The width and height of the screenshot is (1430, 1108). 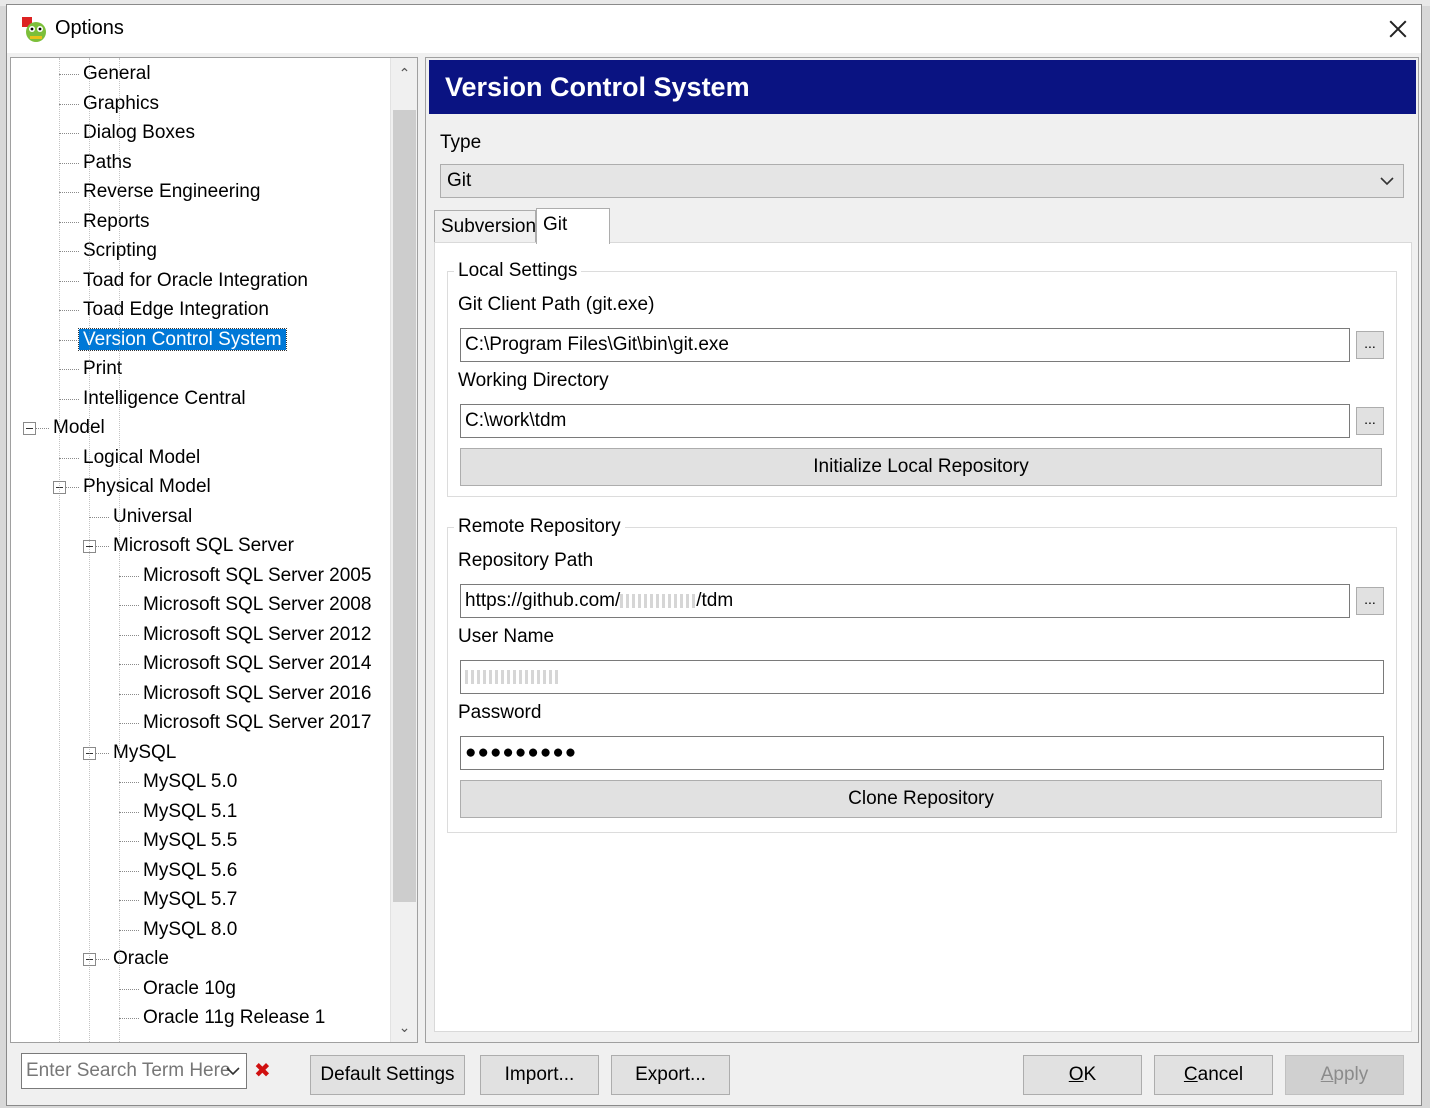 I want to click on tree-item: Logical Model, so click(x=141, y=458).